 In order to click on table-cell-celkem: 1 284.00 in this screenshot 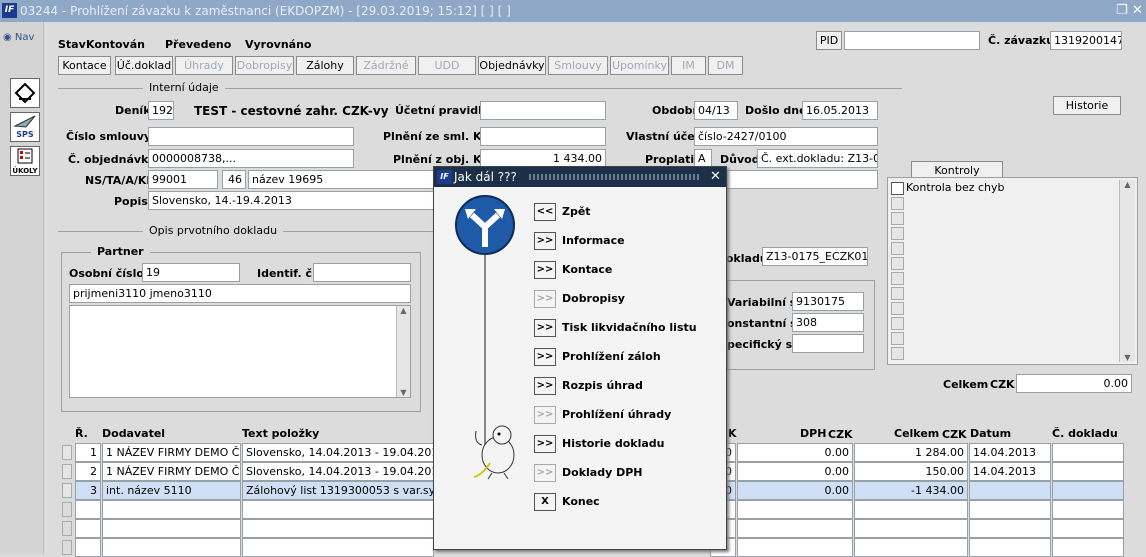, I will do `click(911, 452)`.